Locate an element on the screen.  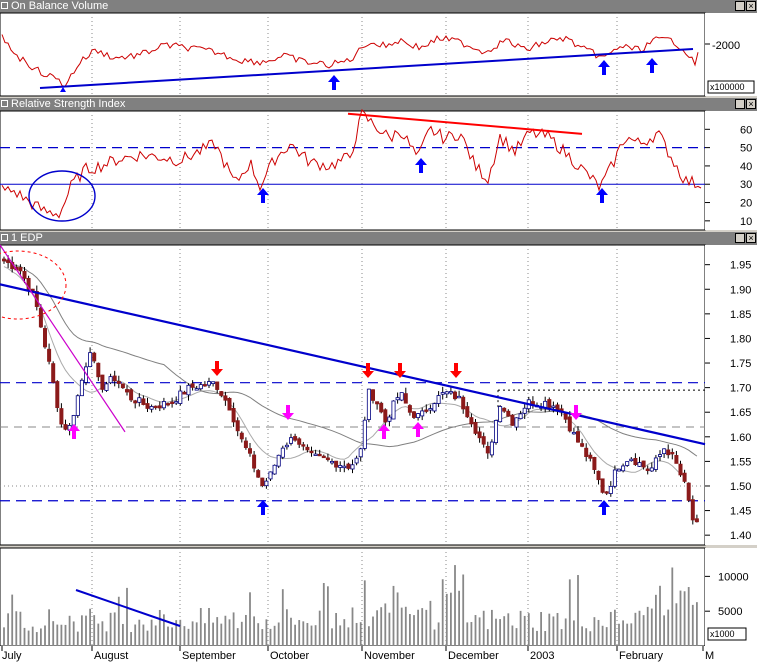
price-tick-label: 1.75 is located at coordinates (740, 364).